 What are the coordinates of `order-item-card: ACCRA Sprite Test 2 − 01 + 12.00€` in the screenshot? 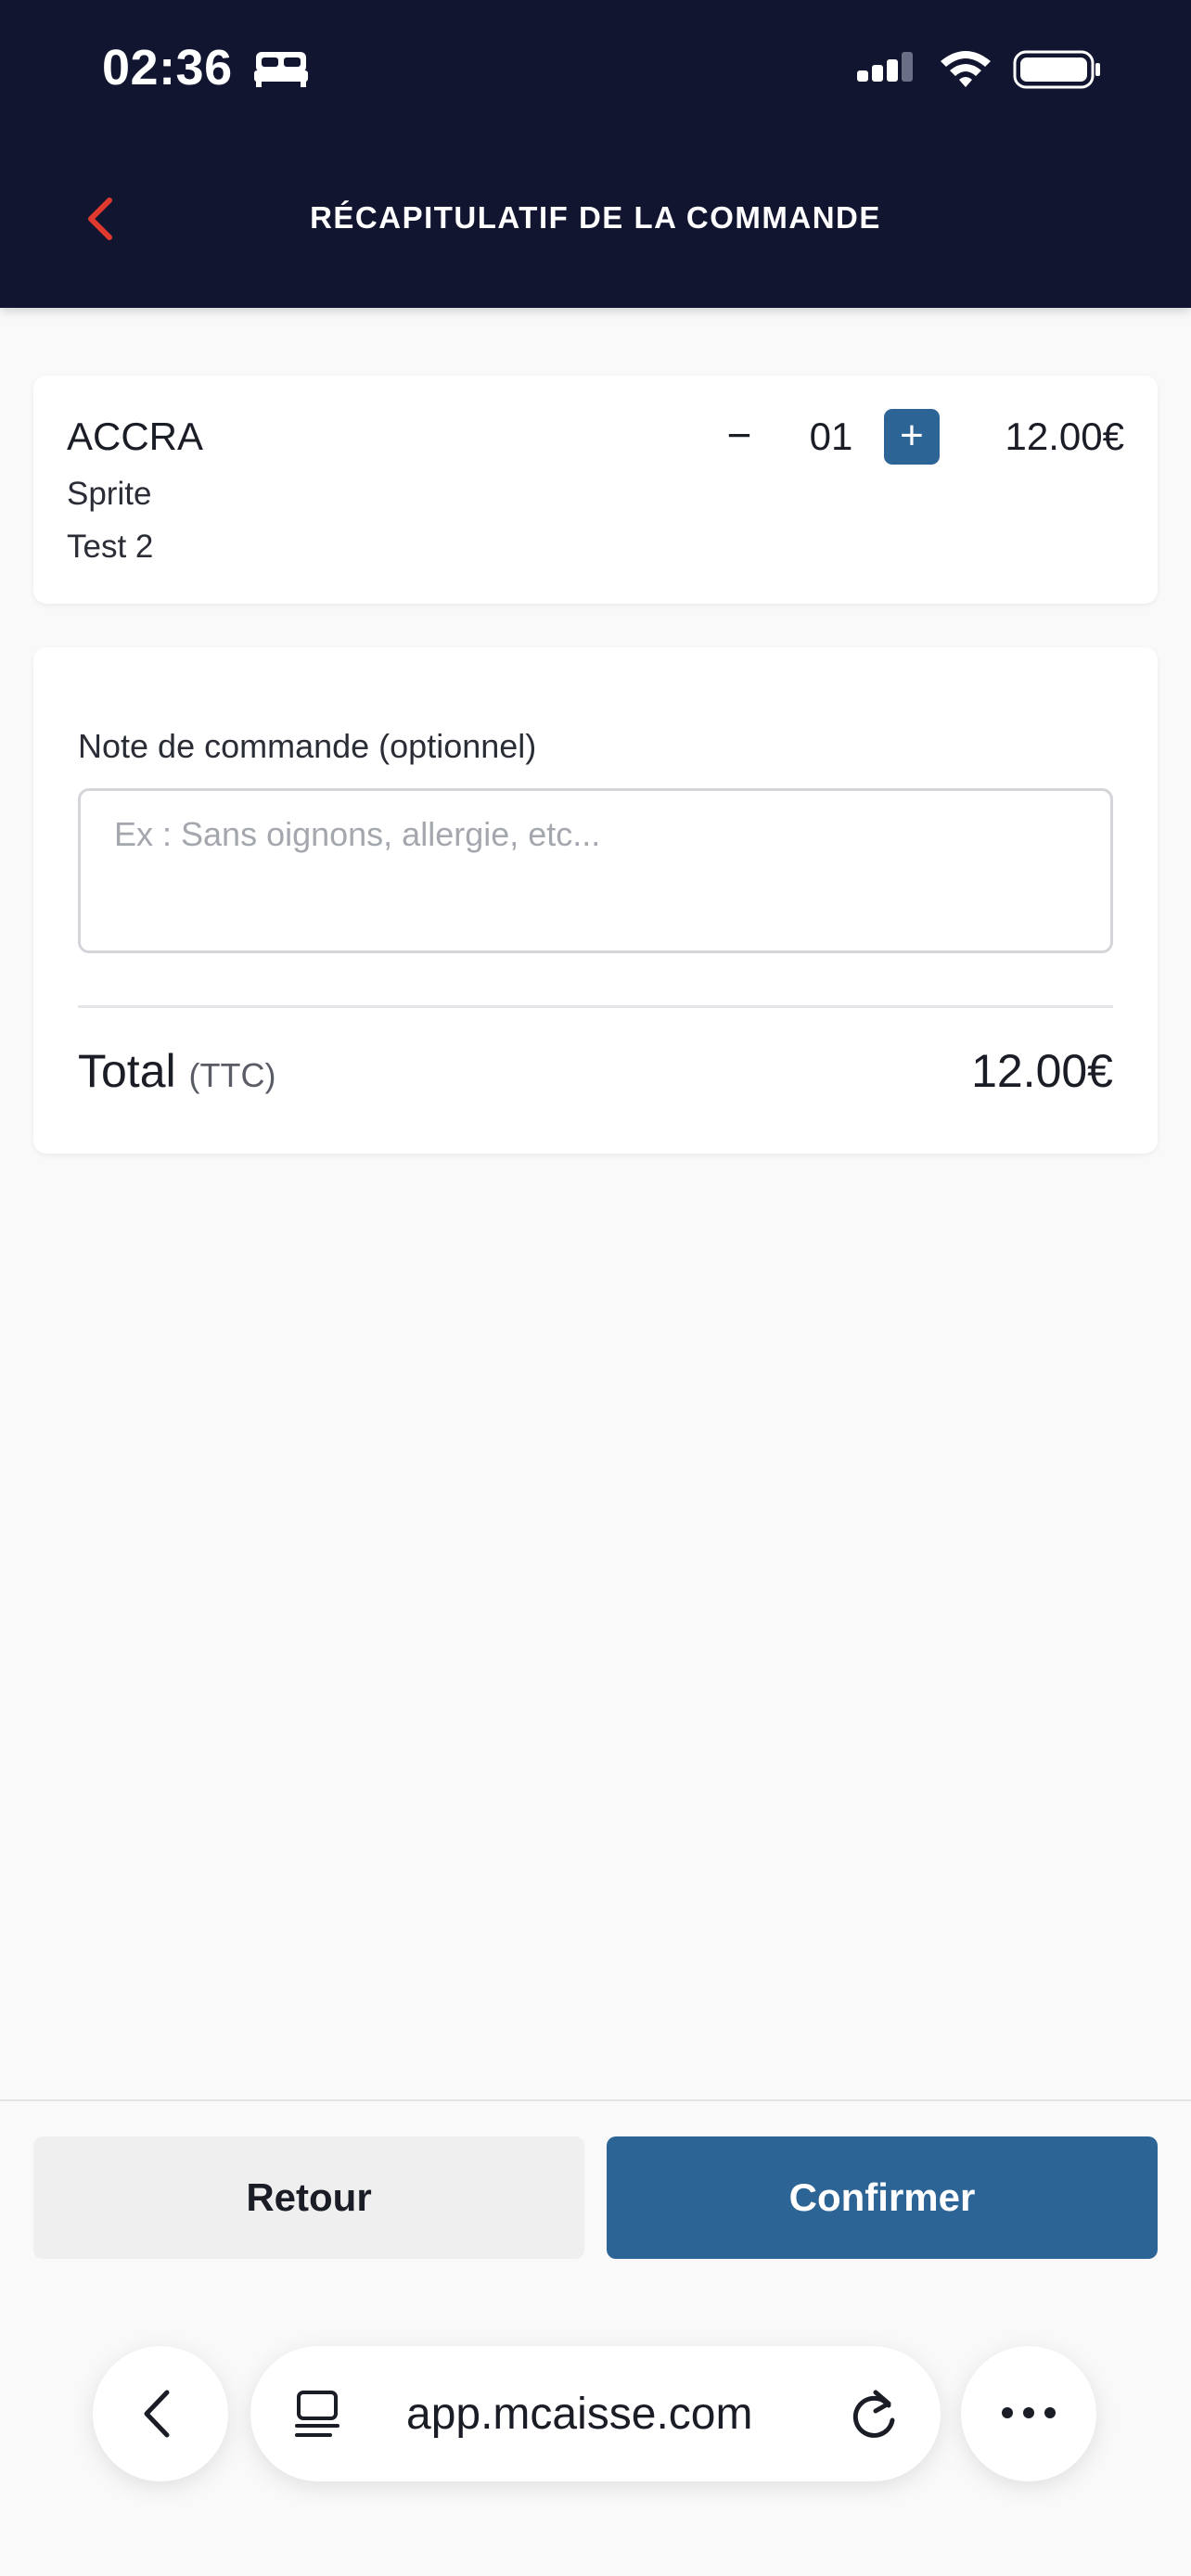 It's located at (595, 490).